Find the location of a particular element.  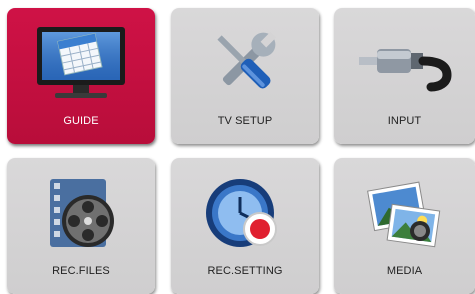

menu-tile-tv-setup: TV SETUP is located at coordinates (245, 76).